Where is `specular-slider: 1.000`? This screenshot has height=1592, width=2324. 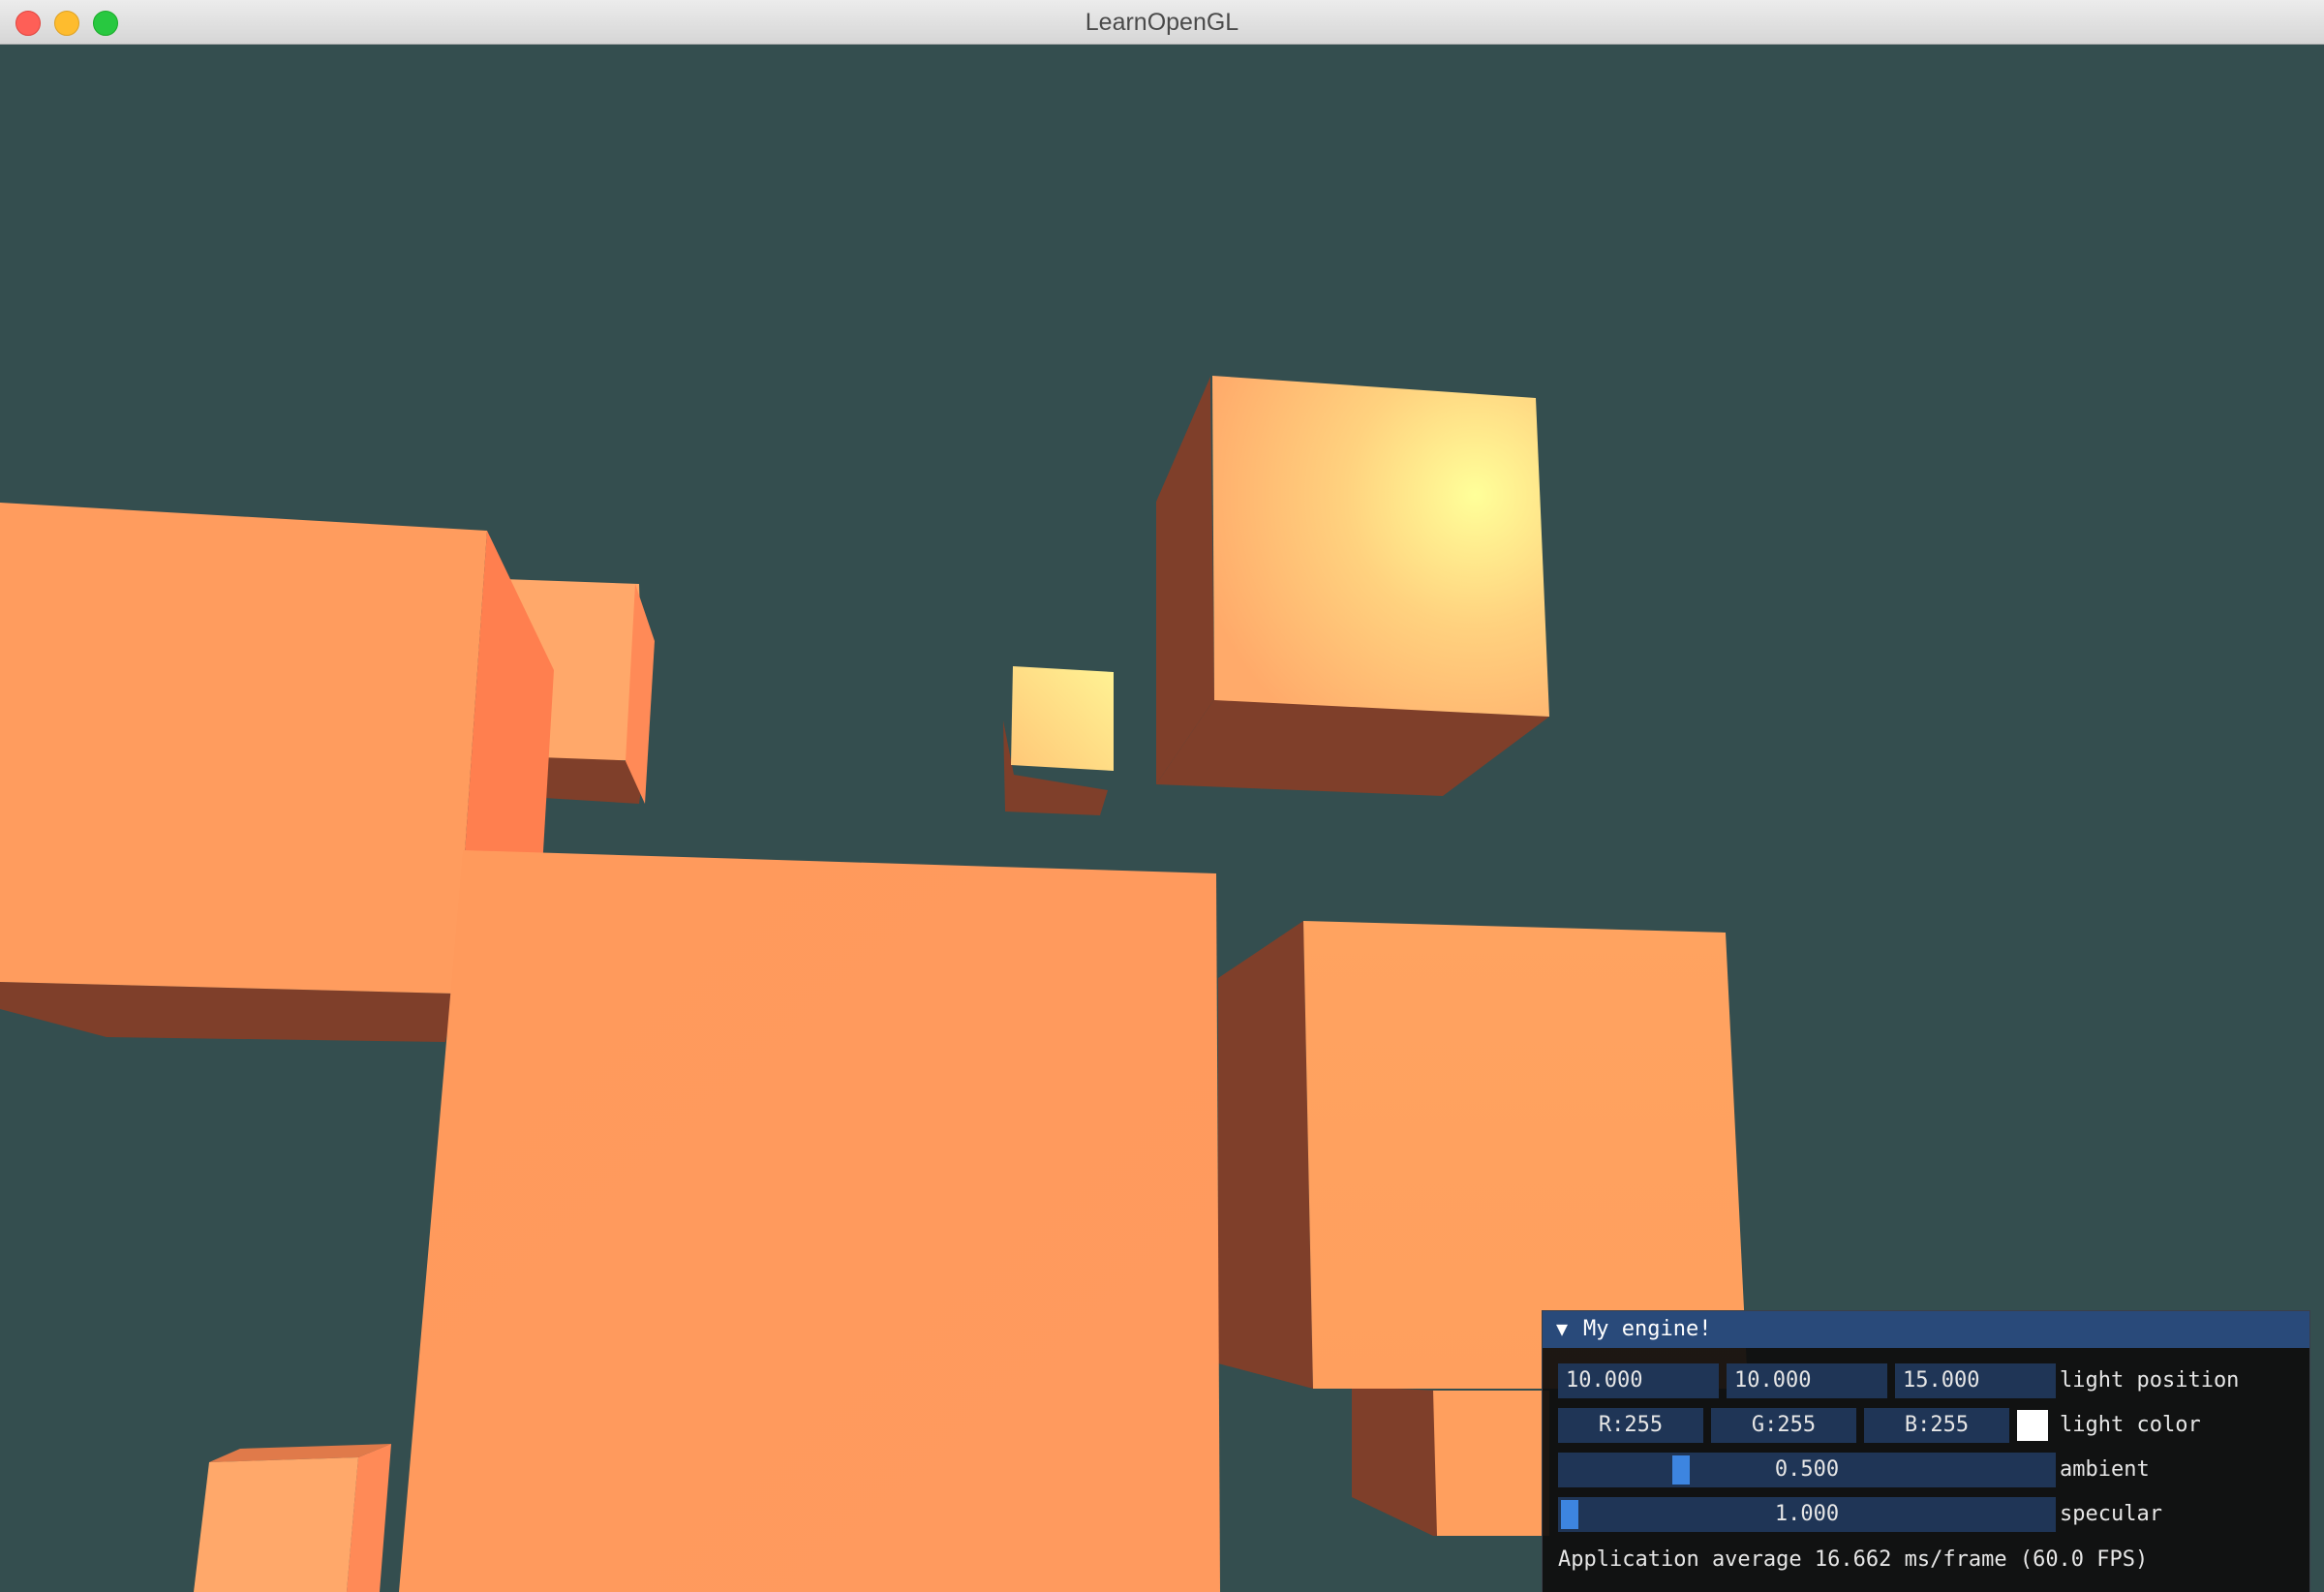
specular-slider: 1.000 is located at coordinates (1807, 1515).